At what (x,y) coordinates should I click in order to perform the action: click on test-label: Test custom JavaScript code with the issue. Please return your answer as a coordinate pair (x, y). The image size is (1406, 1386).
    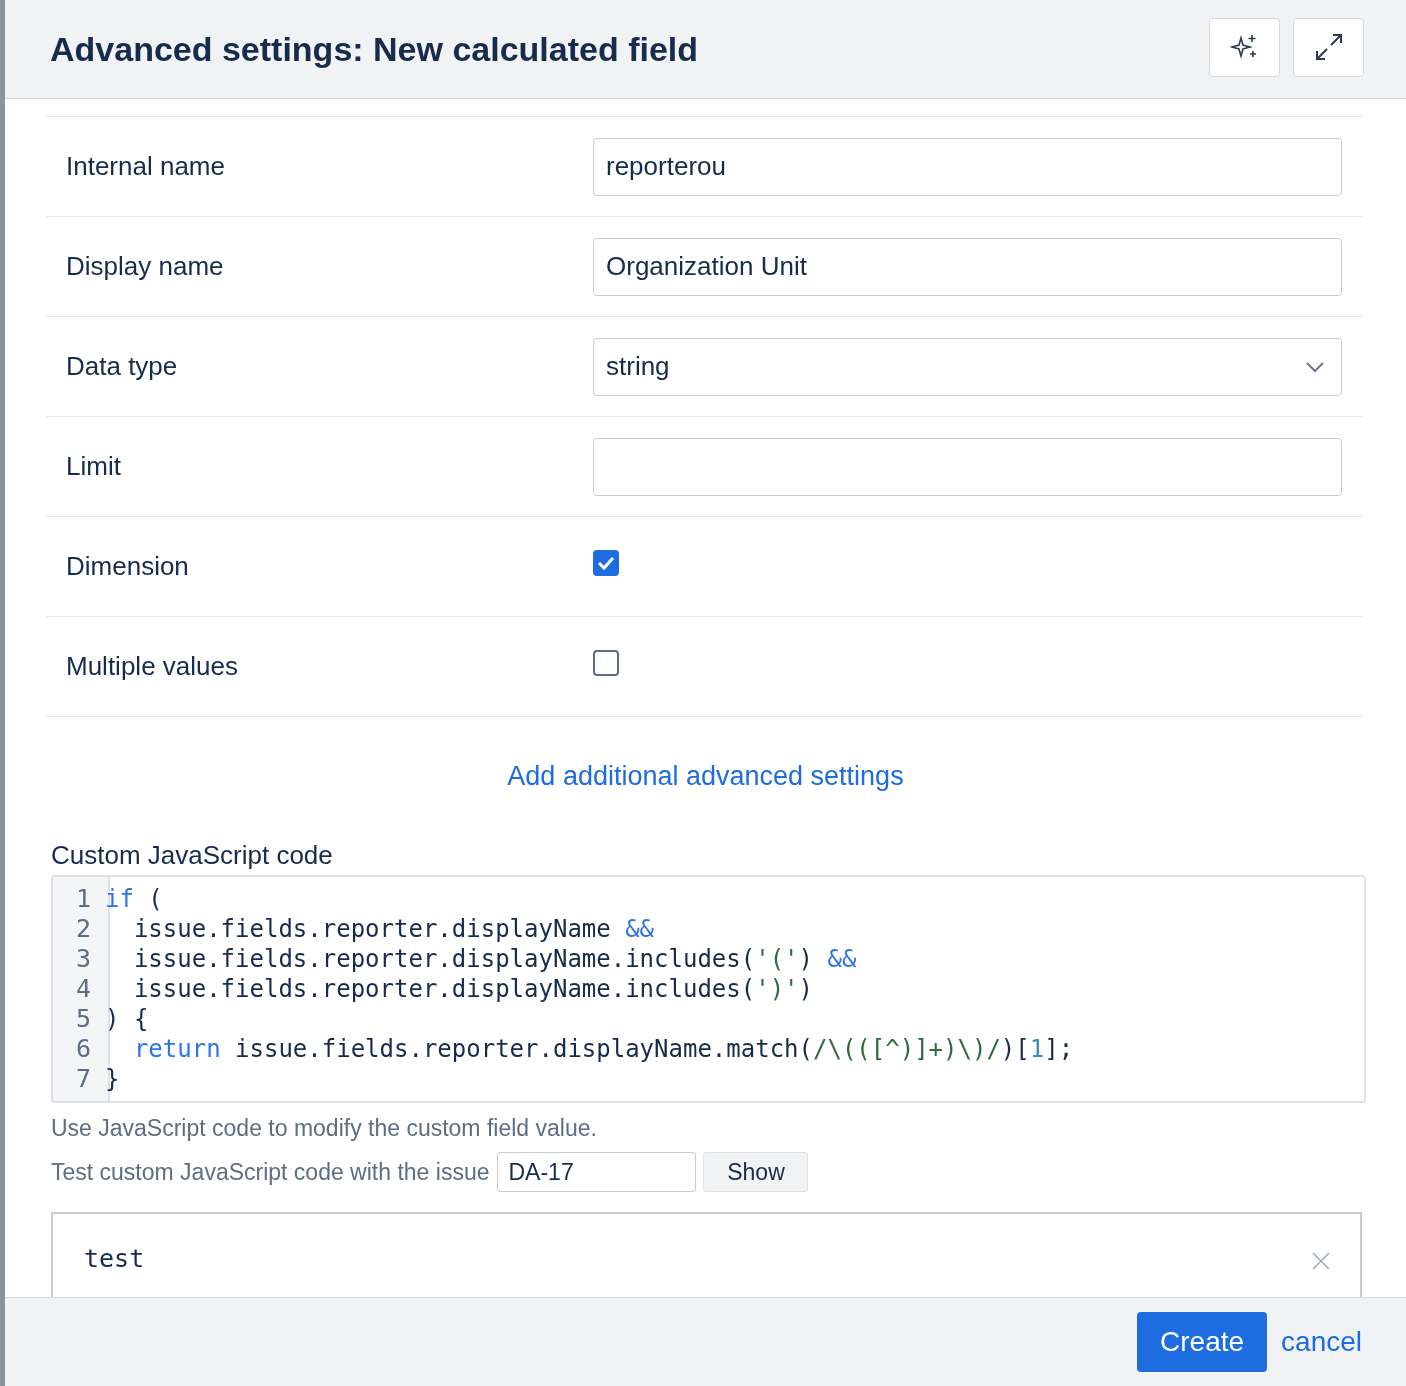
    Looking at the image, I should click on (270, 1172).